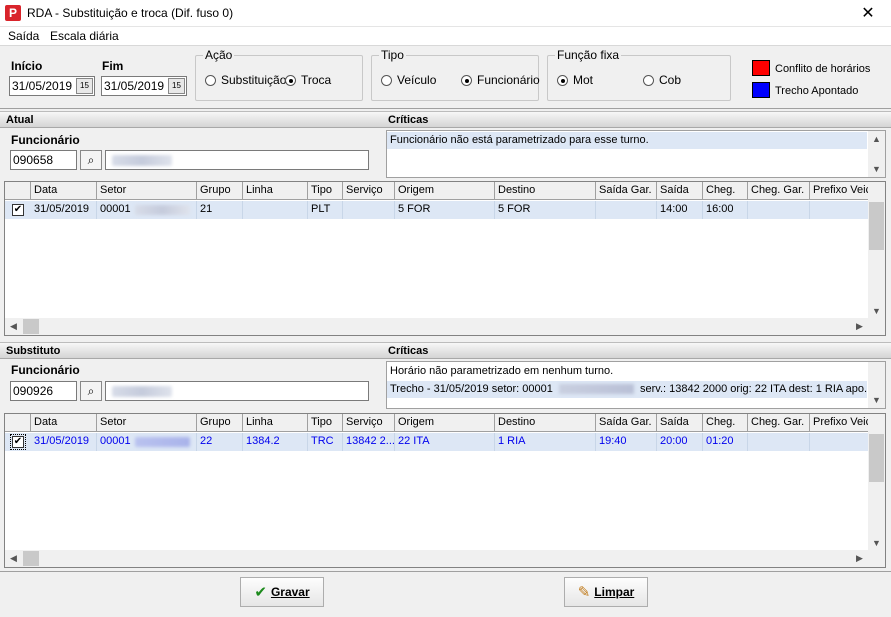 The height and width of the screenshot is (617, 891). I want to click on binoculars-icon: ⌕, so click(91, 160).